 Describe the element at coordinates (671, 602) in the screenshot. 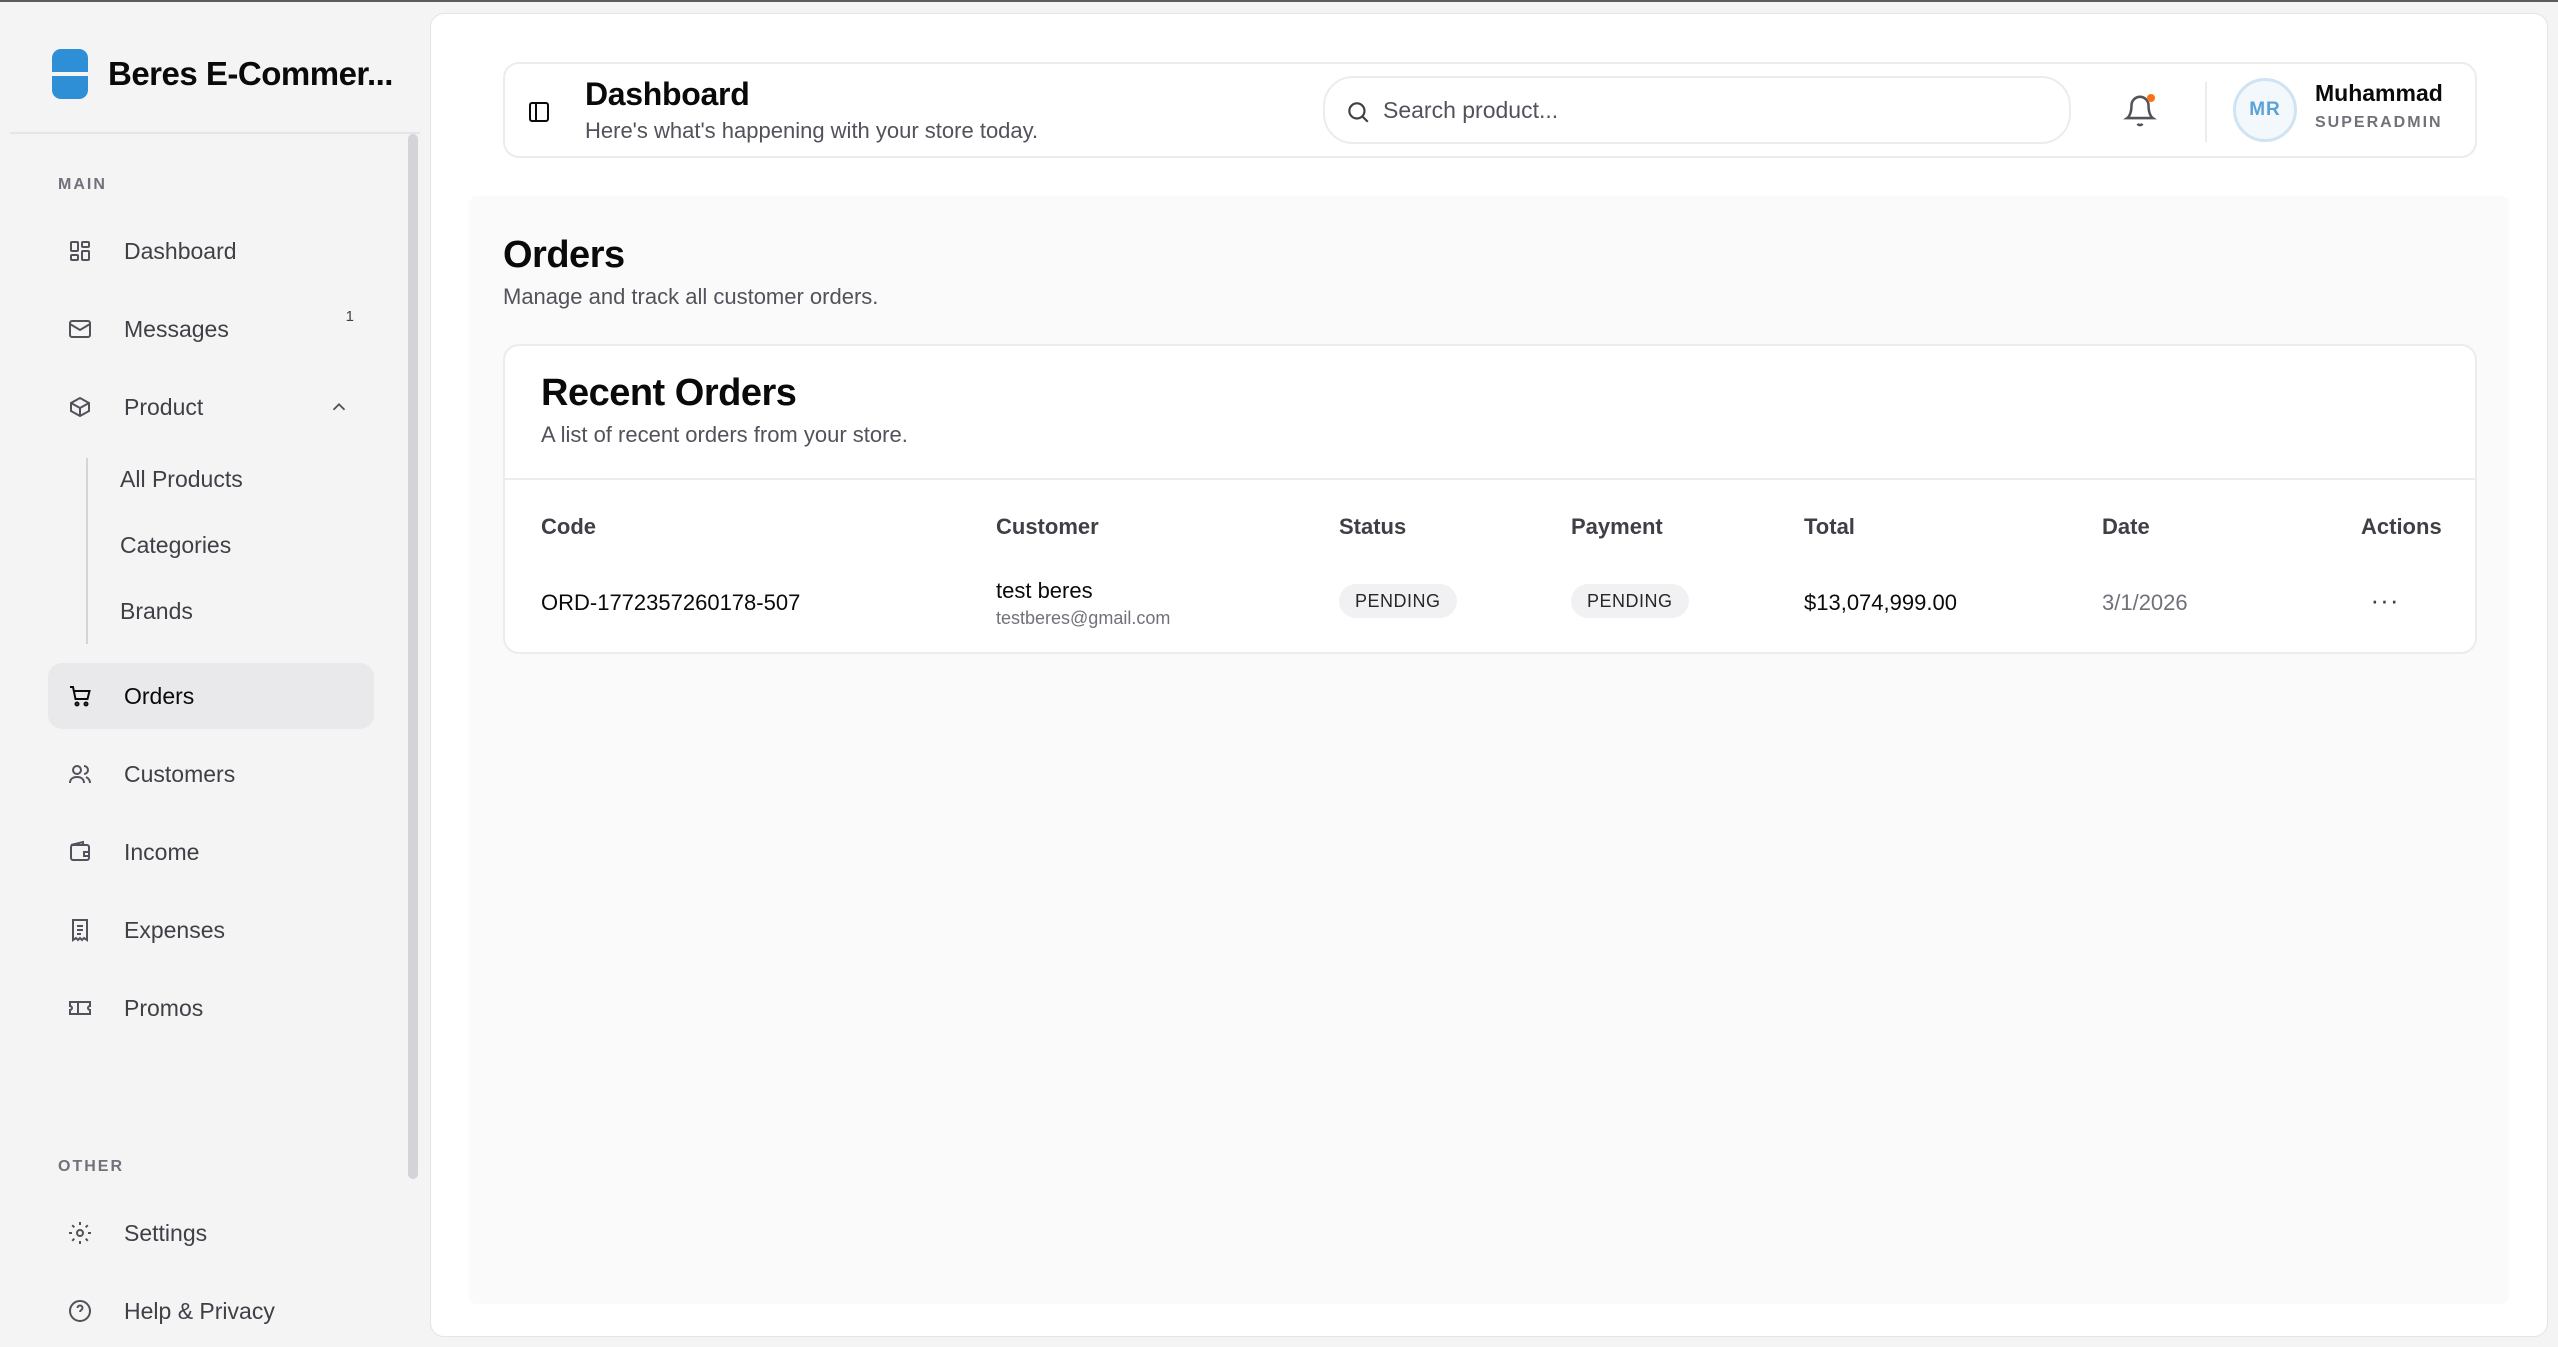

I see `order-code: ORD-1772357260178-507` at that location.